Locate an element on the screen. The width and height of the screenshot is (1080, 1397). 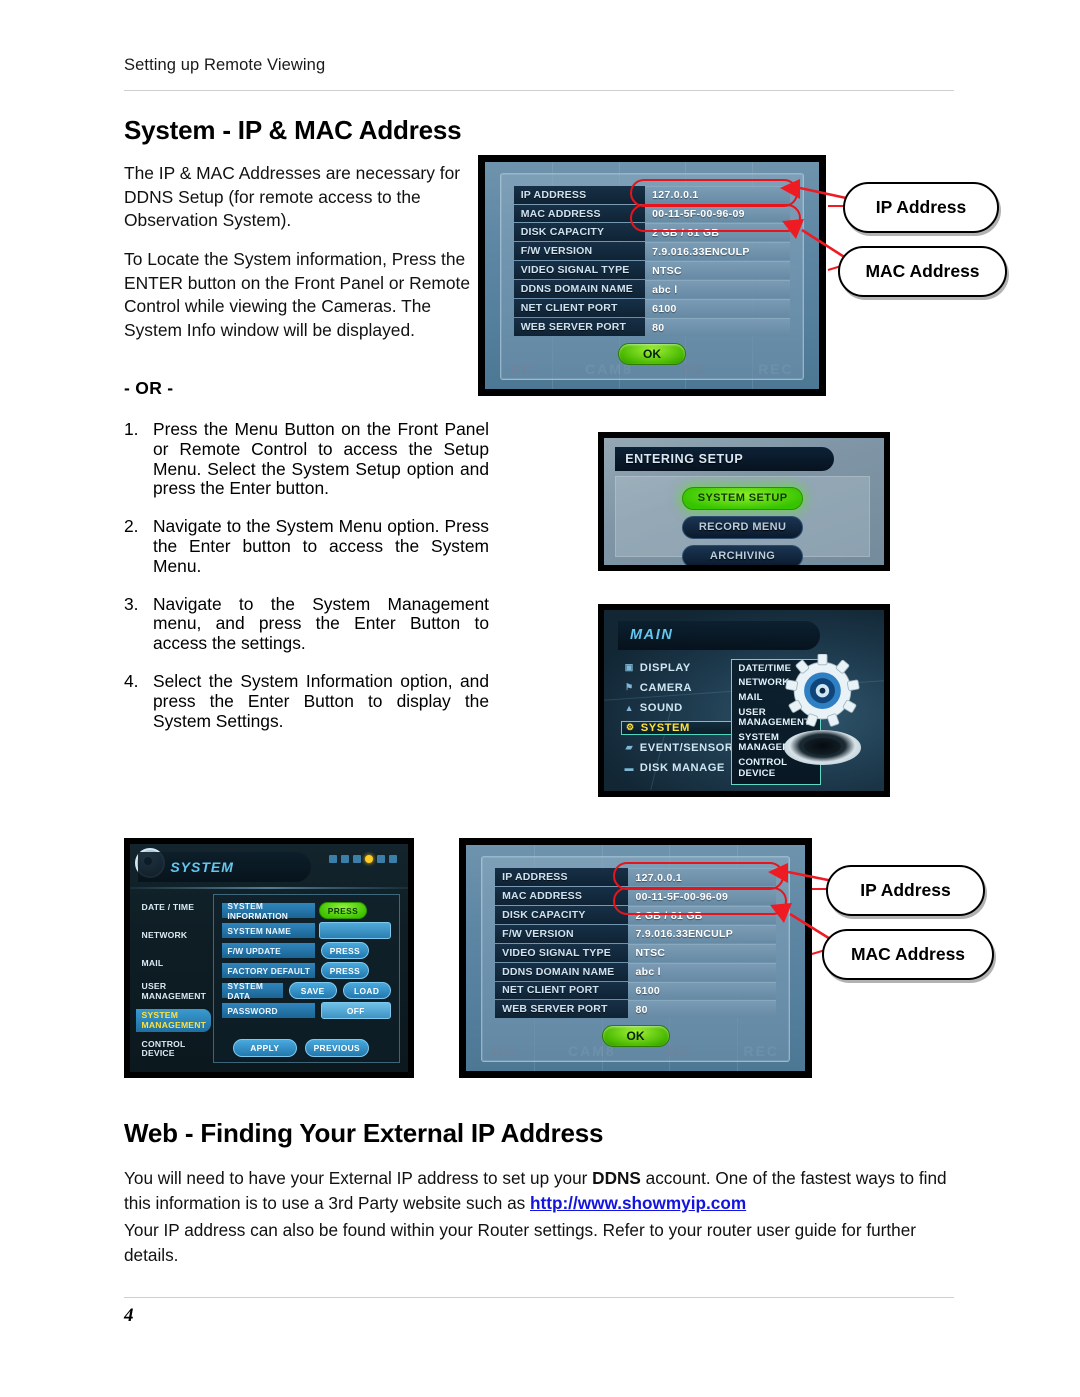
sound-status-icon is located at coordinates (356, 859).